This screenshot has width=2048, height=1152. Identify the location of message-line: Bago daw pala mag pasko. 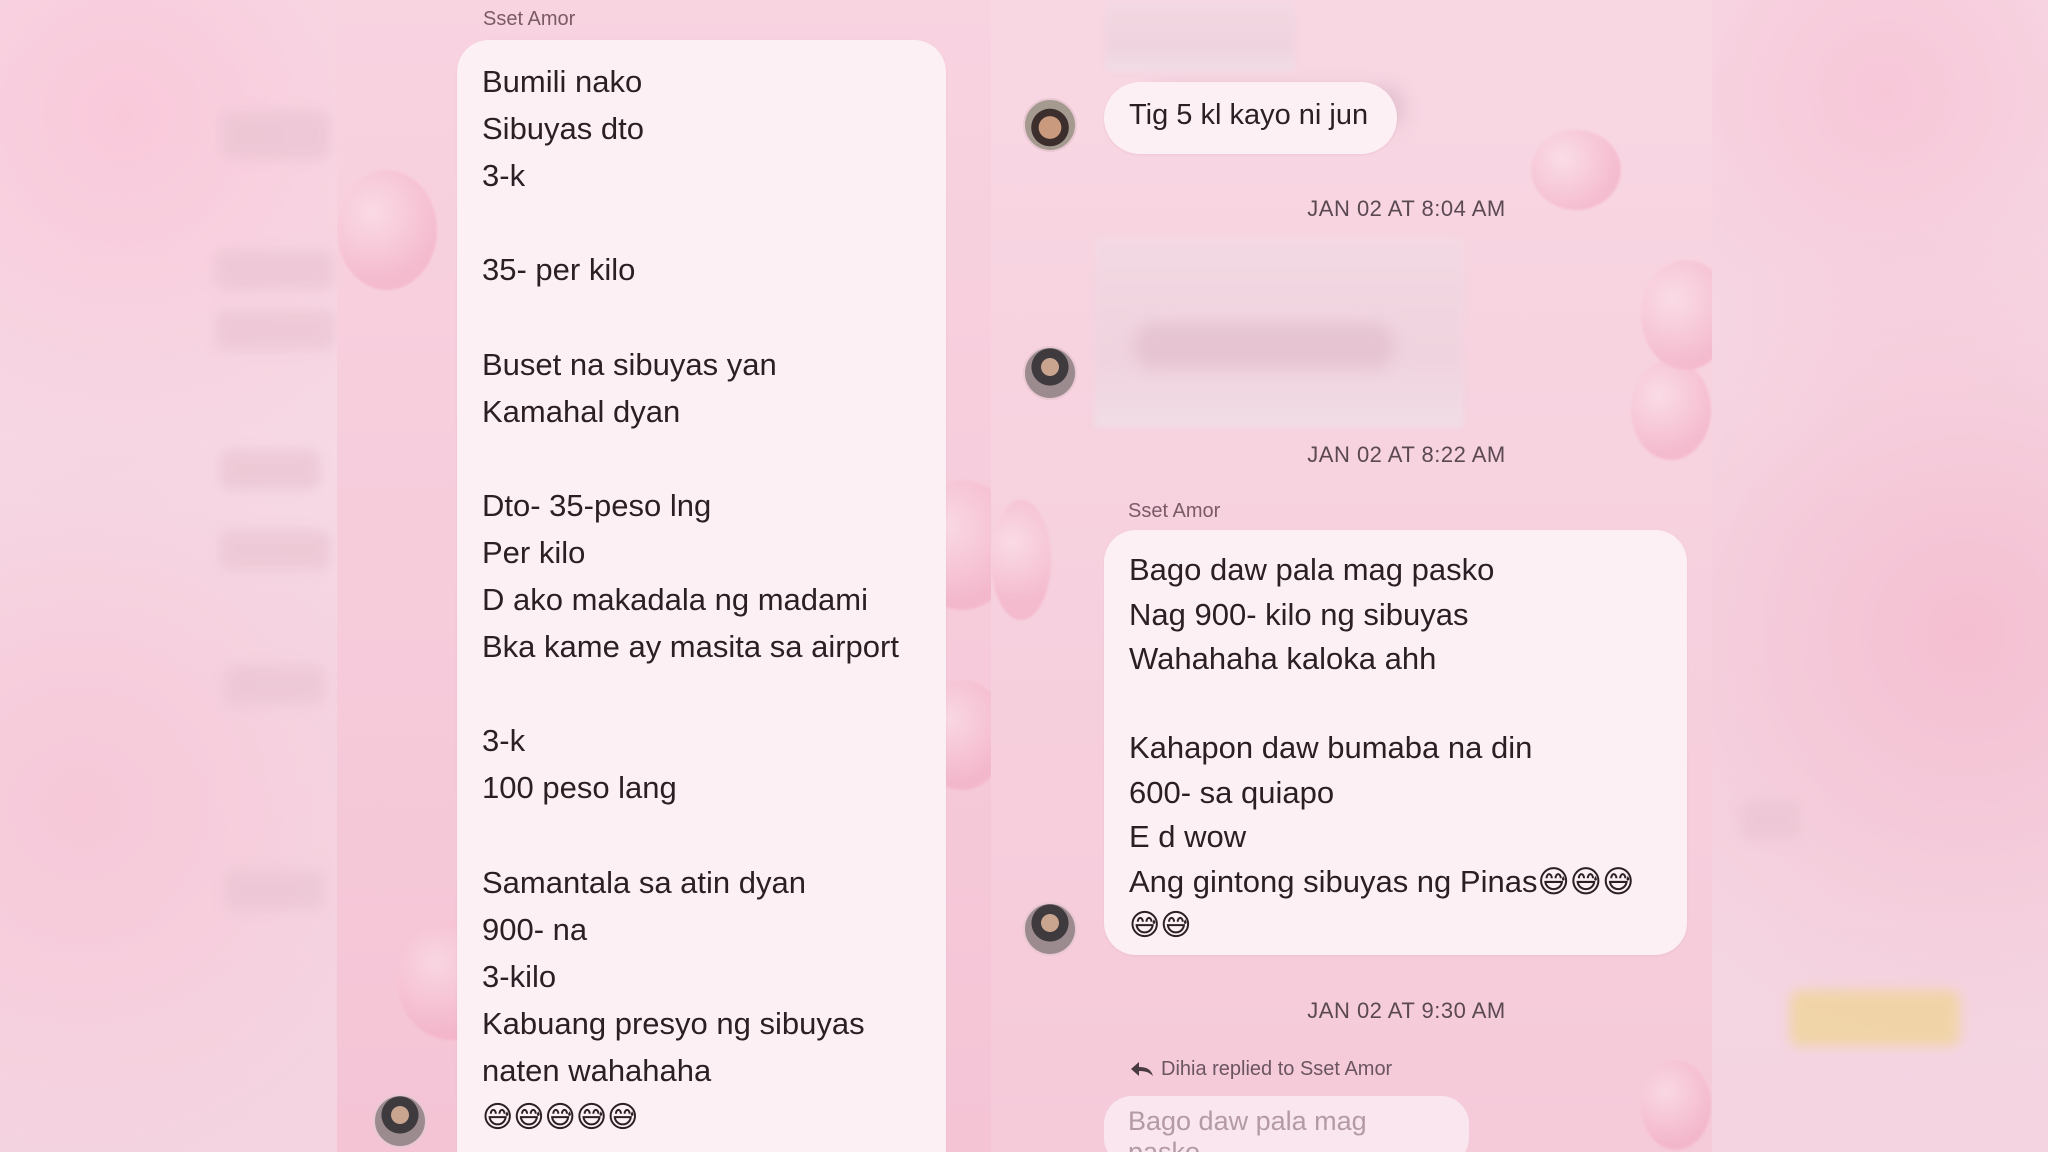
(1312, 569).